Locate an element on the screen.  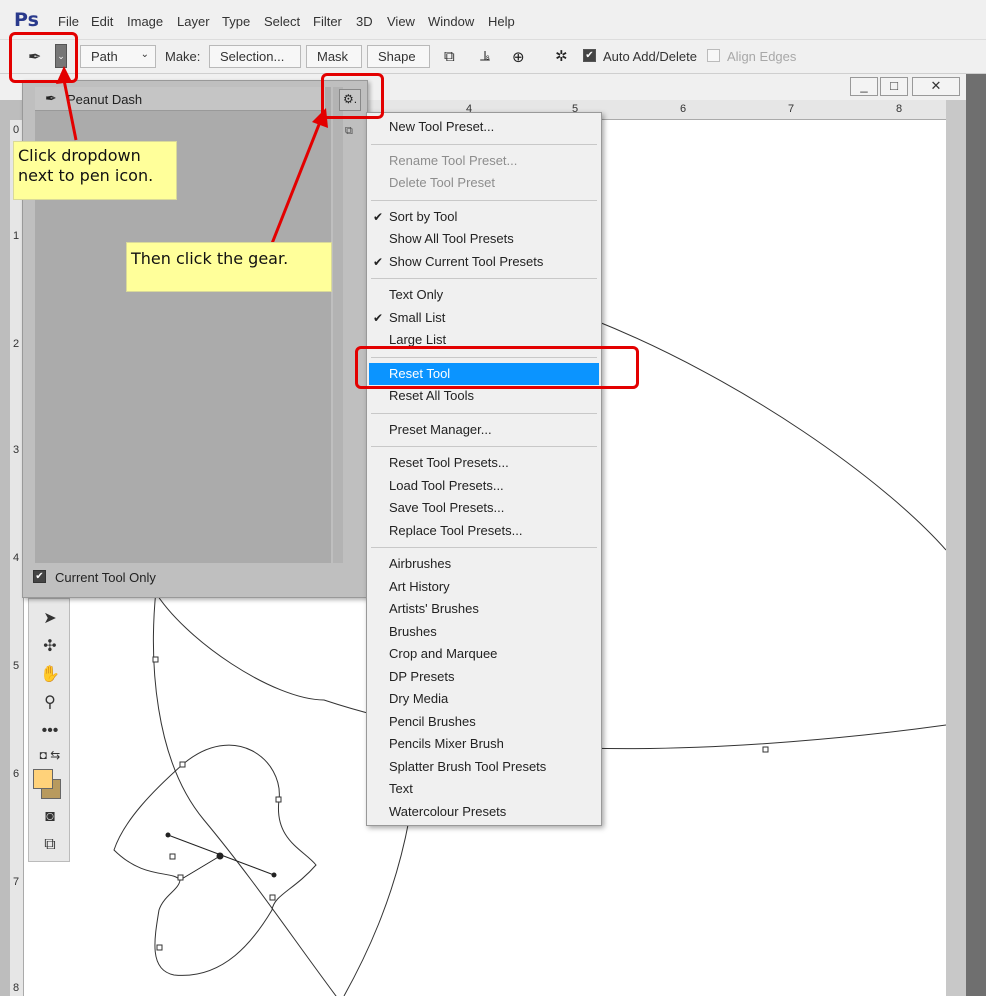
instruction-callout-2: Then click the gear. is located at coordinates (229, 267).